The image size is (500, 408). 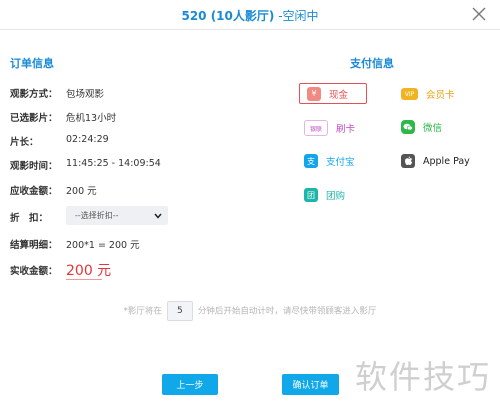 I want to click on showtime-value: 11:45:25 - 14:09:54, so click(x=113, y=163).